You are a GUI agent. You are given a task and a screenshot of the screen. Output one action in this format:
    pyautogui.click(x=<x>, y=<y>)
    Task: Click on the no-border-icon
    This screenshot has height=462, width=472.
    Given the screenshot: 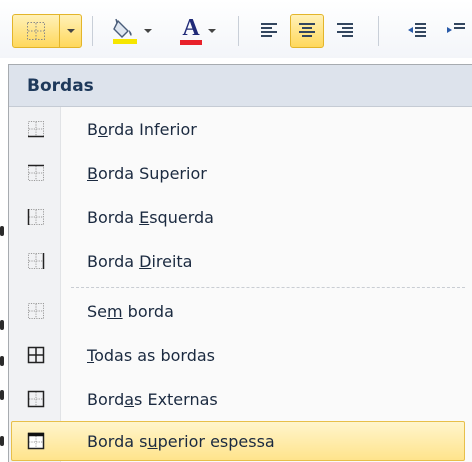 What is the action you would take?
    pyautogui.click(x=36, y=311)
    